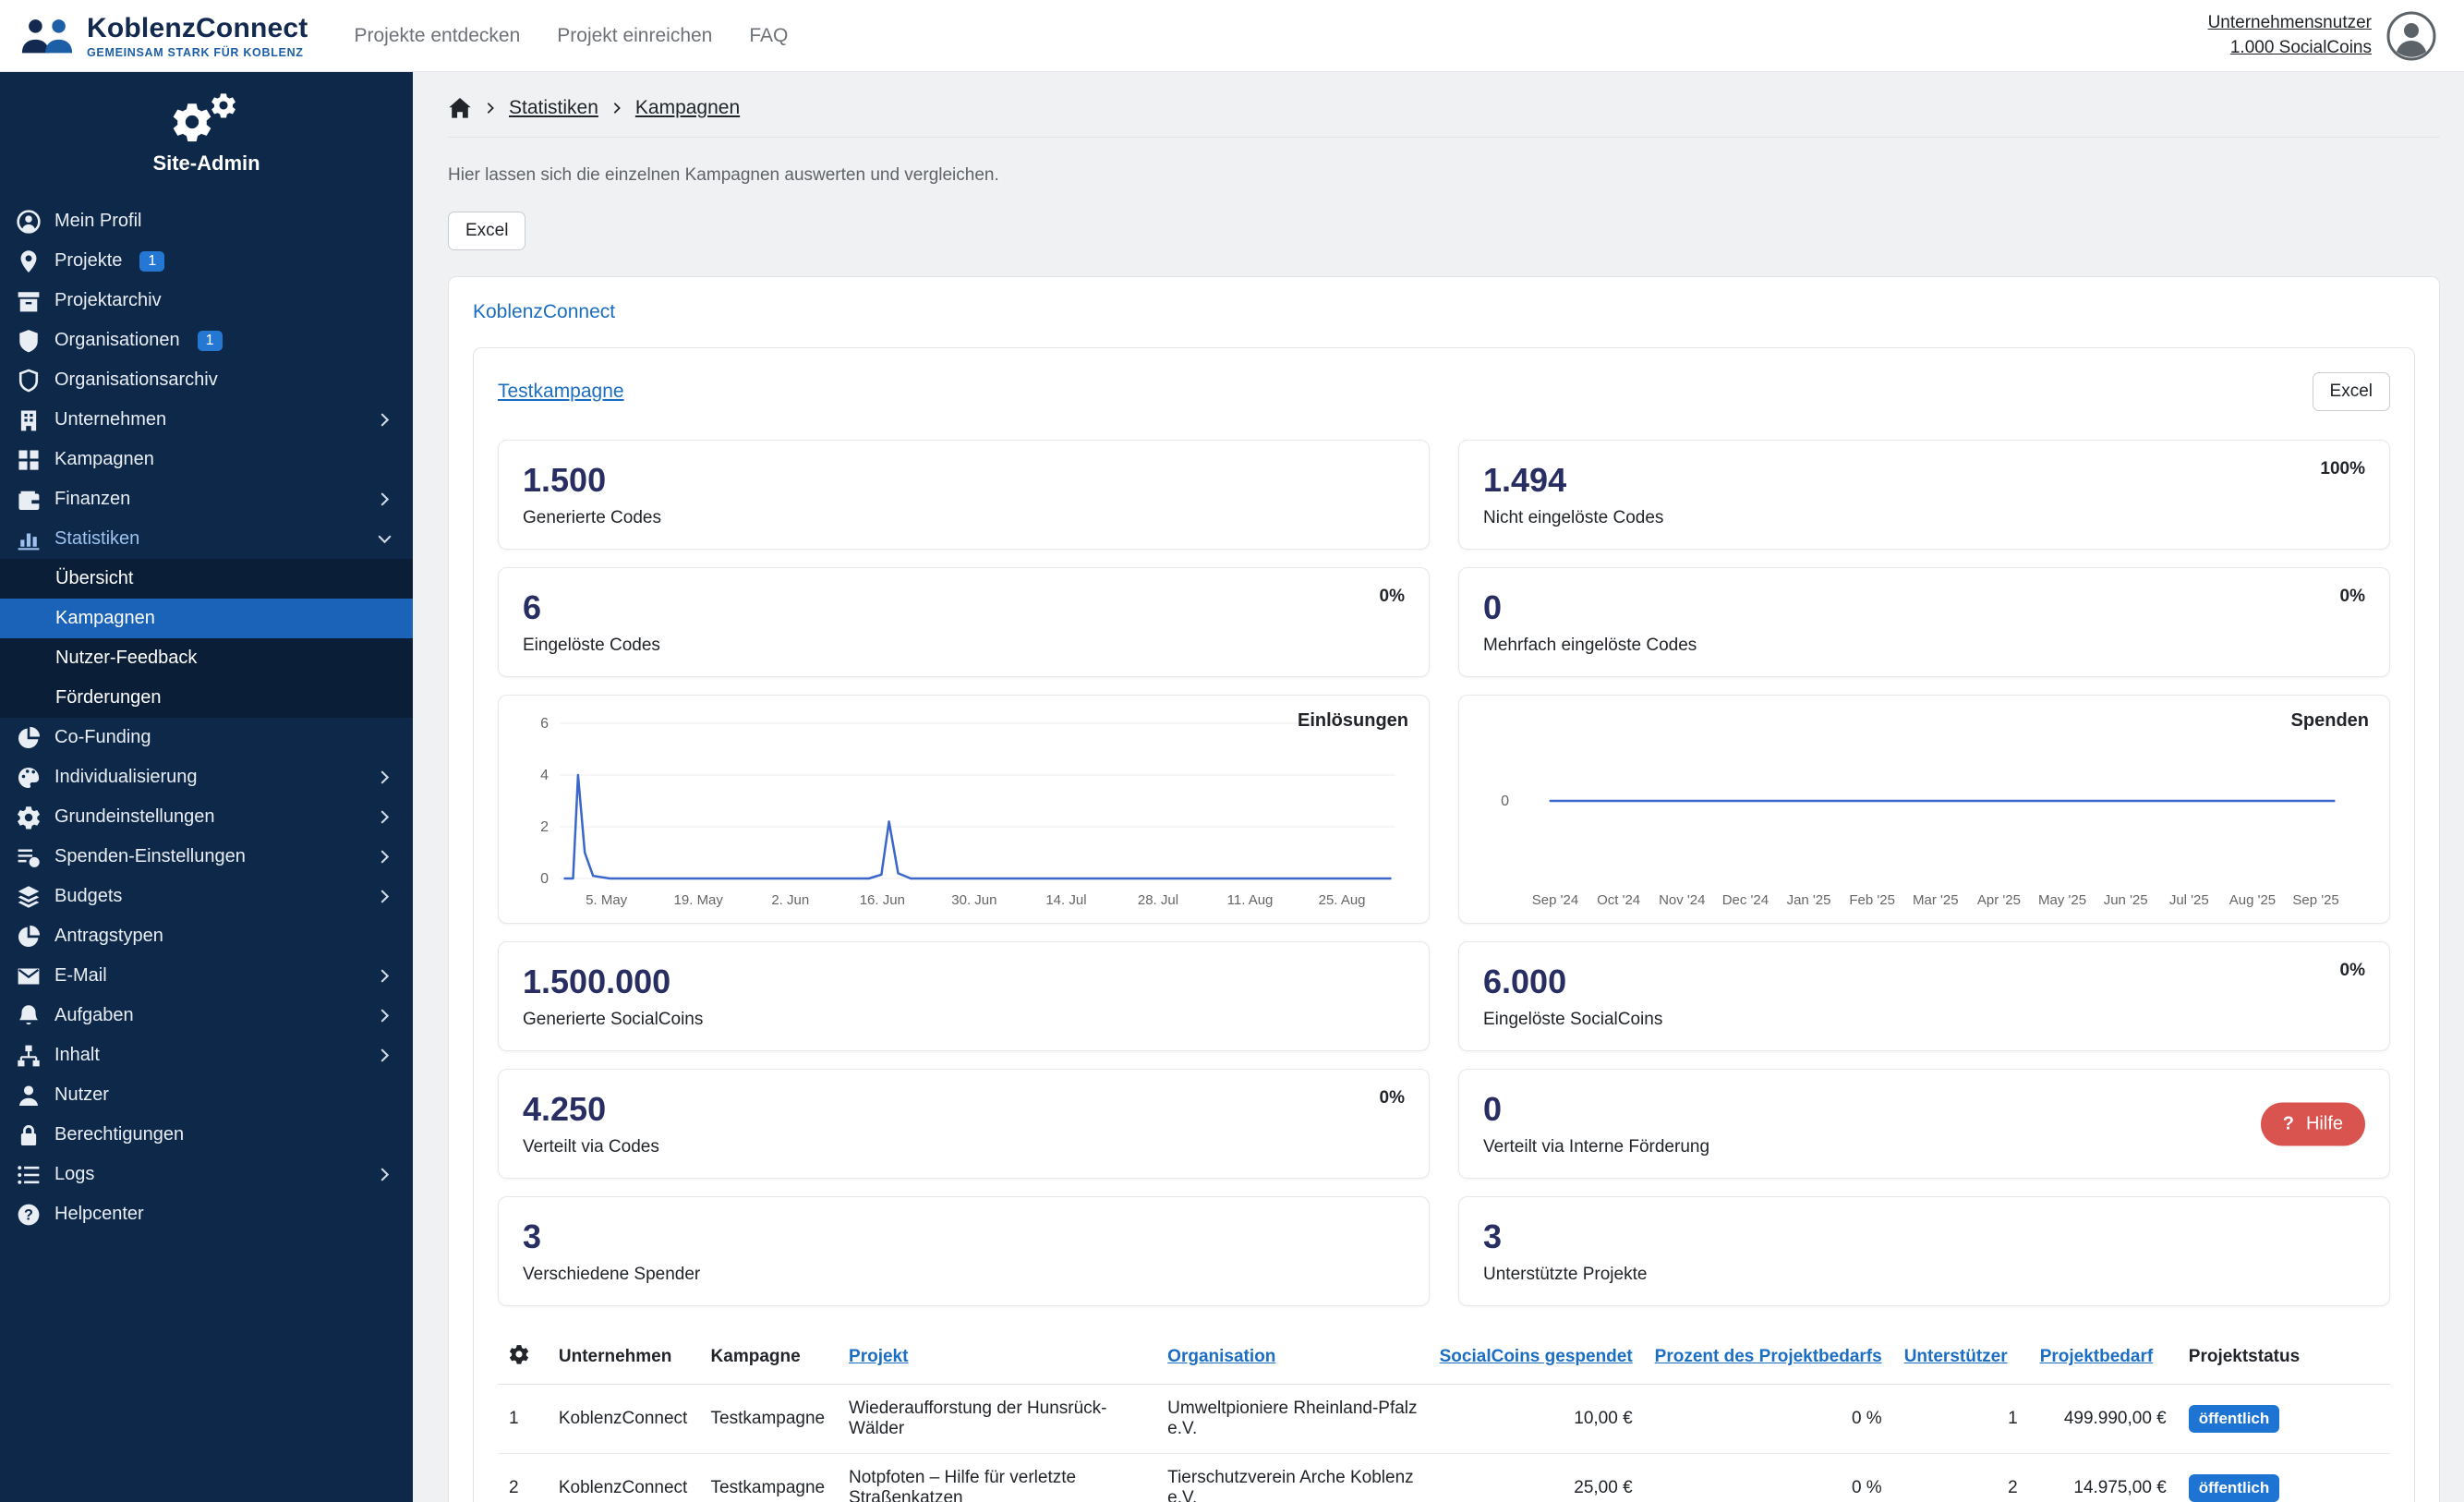  Describe the element at coordinates (1746, 900) in the screenshot. I see `svg-text: Dec '24` at that location.